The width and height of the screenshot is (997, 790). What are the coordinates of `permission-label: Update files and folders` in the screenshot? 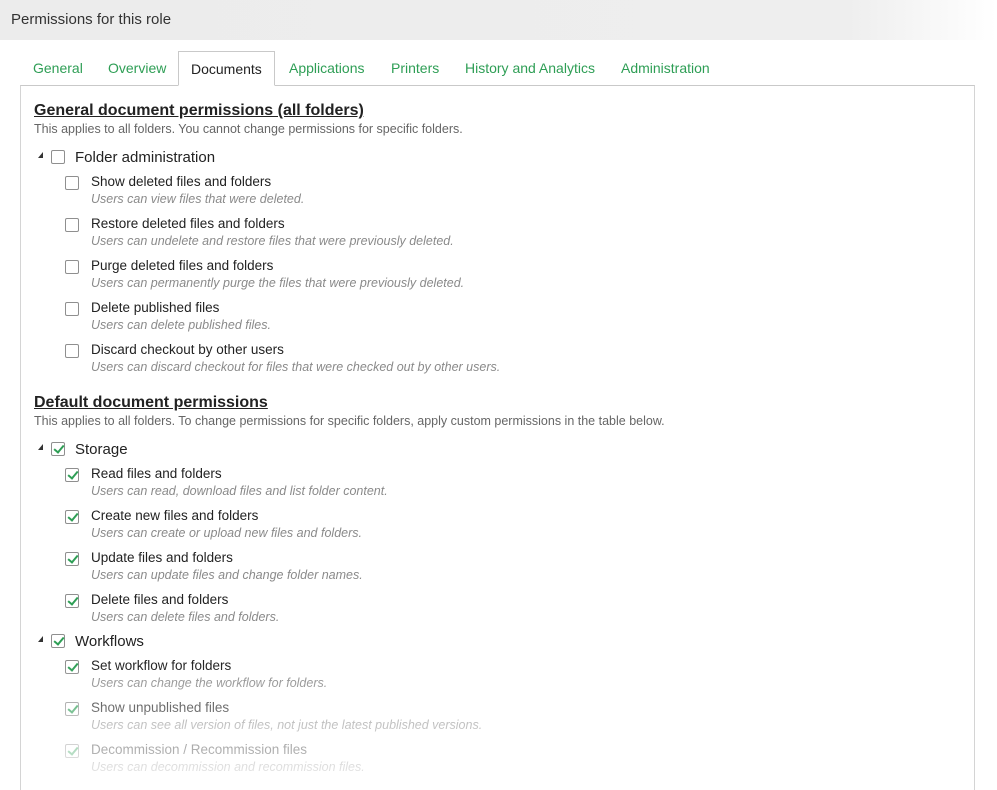 It's located at (162, 557).